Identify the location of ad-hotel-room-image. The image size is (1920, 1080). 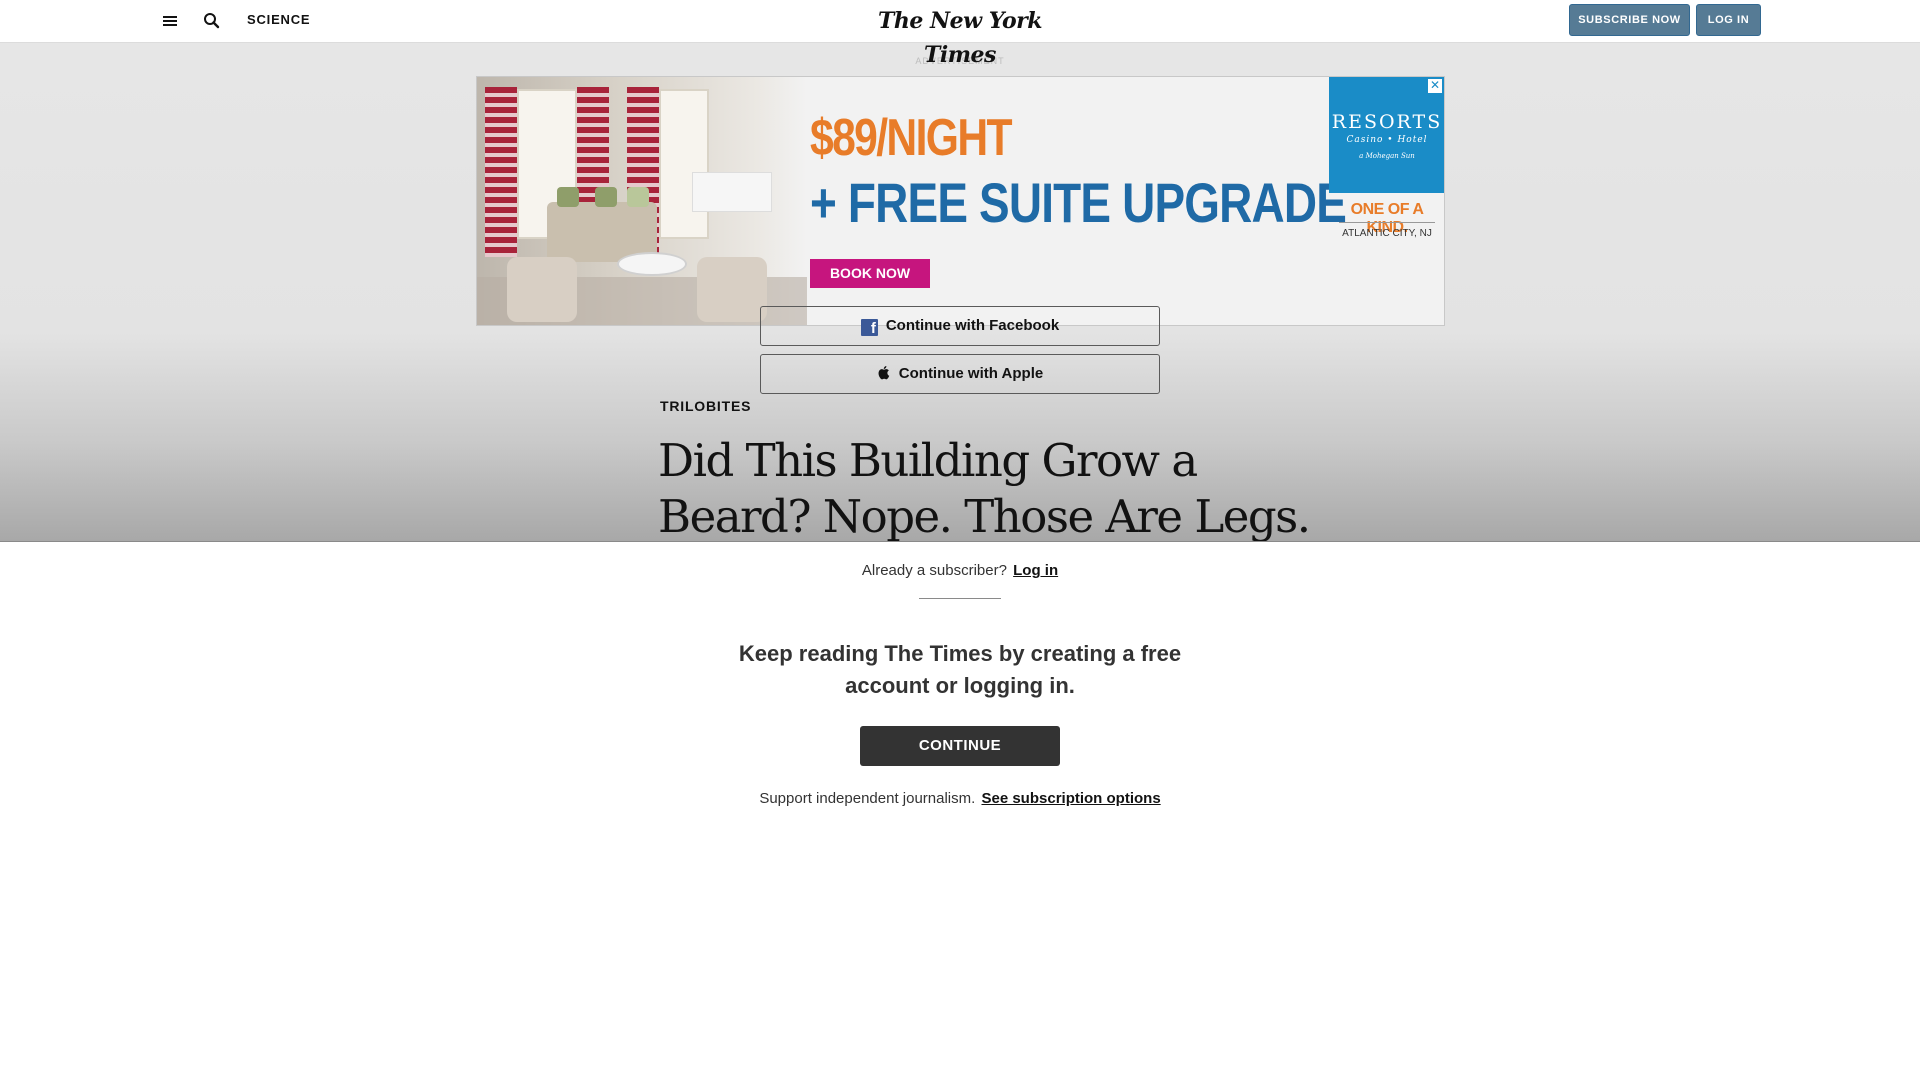
(642, 201).